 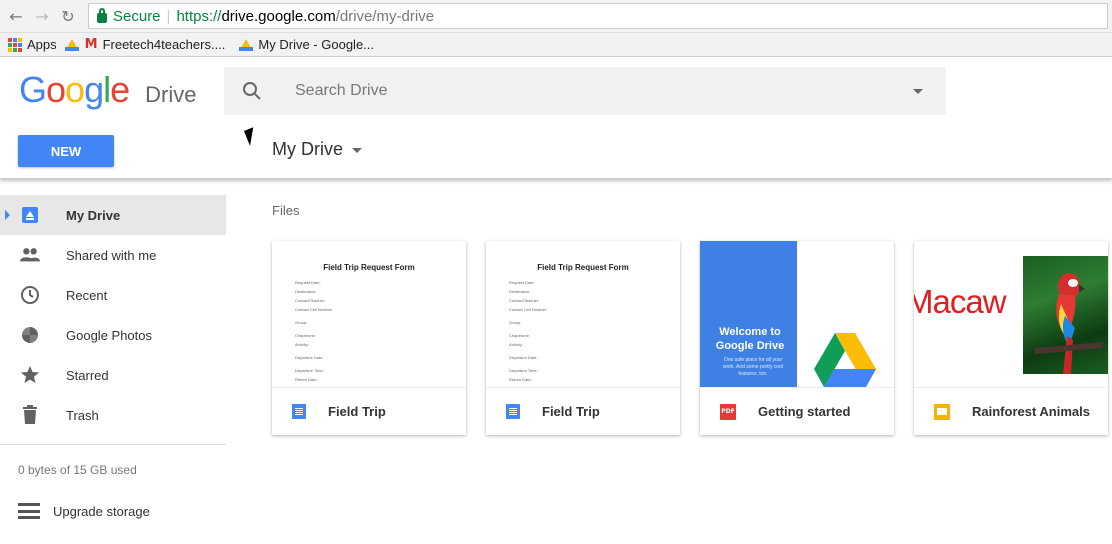 I want to click on thumbnail-title: Macaw, so click(x=960, y=301).